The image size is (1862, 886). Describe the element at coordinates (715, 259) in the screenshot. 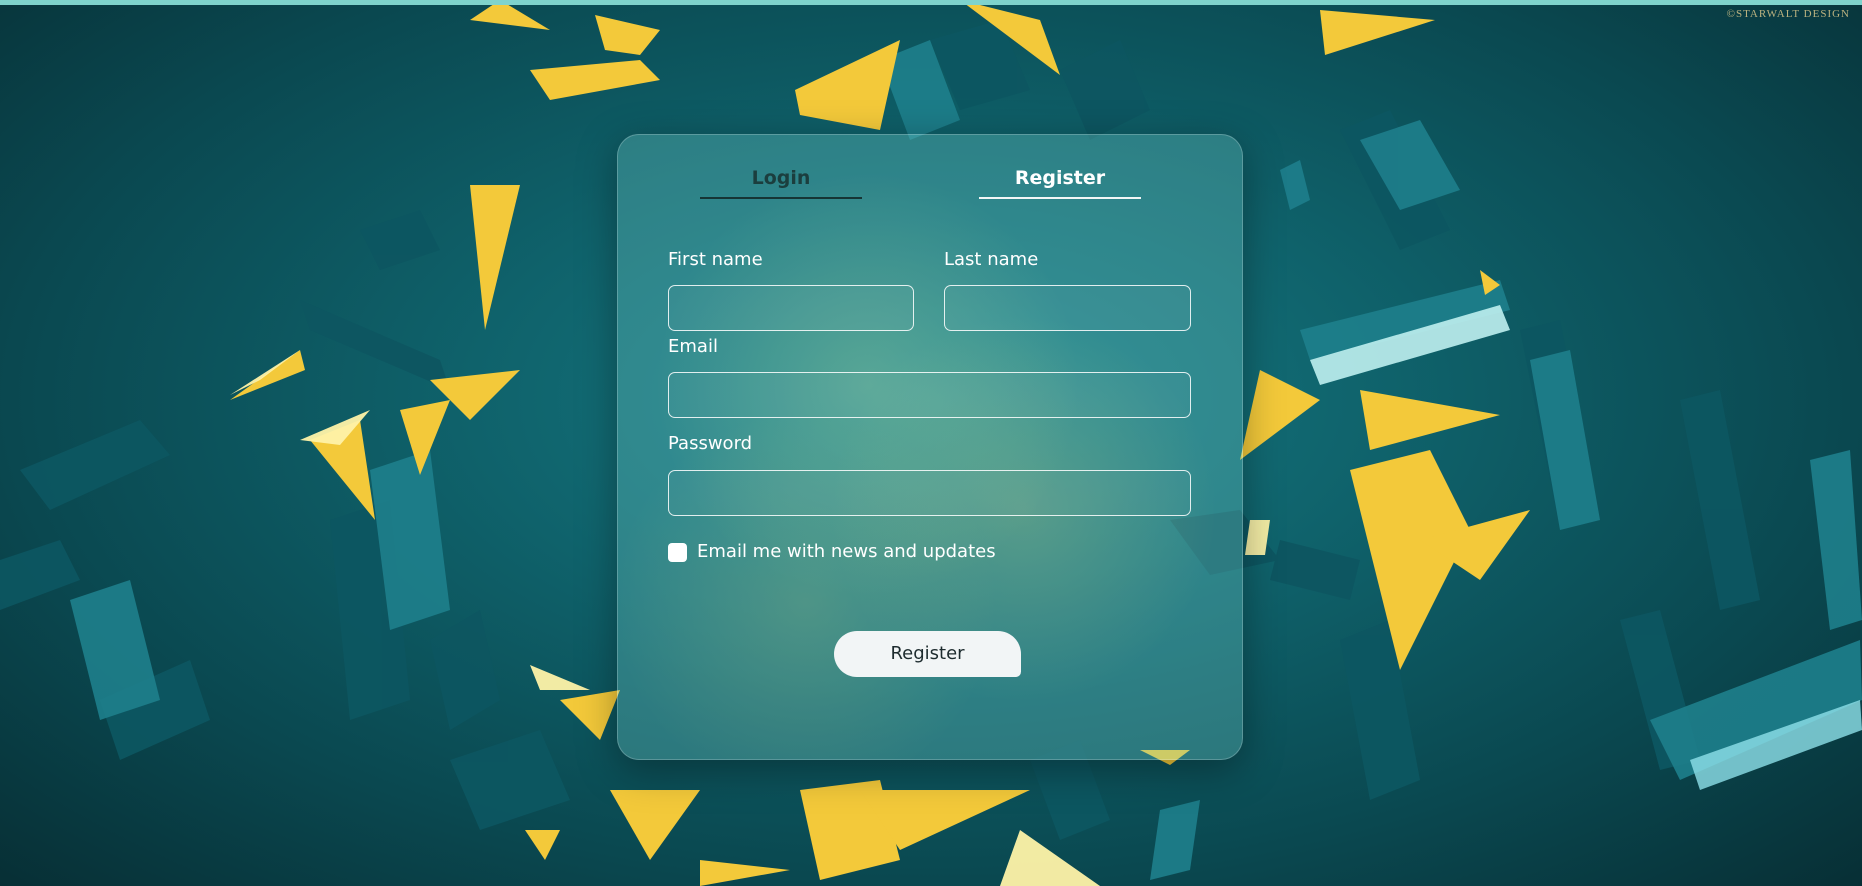

I see `first-name-label: First name` at that location.